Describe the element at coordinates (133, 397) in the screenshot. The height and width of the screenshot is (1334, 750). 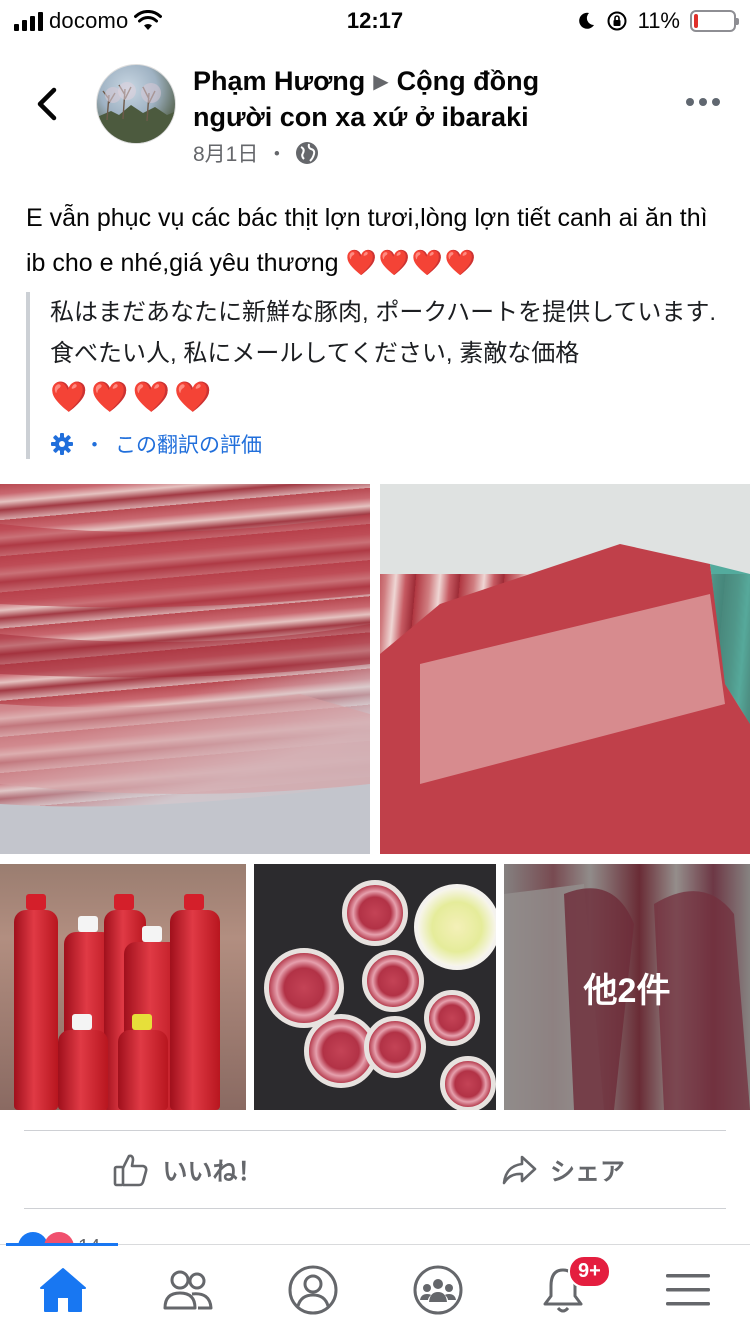
I see `translation-hearts: ❤️❤️❤️❤️` at that location.